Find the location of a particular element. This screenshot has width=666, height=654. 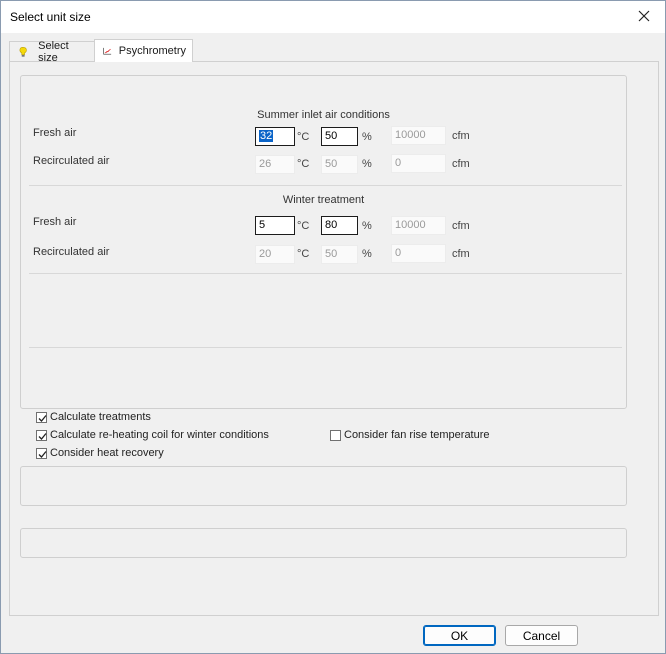

summer-recirc-flow-unit: cfm is located at coordinates (461, 164).